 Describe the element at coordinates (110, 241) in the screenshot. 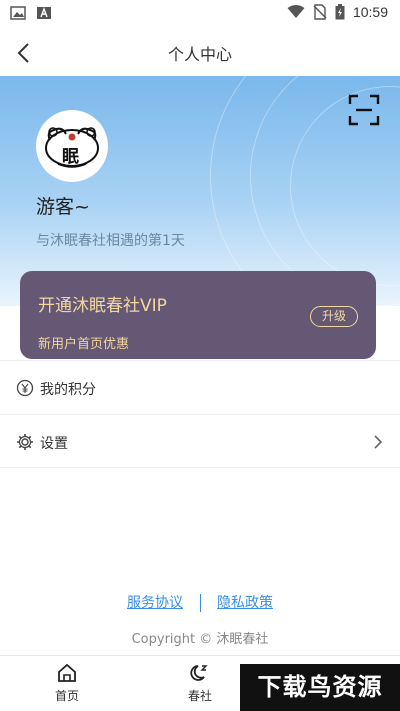

I see `days-together-text: 与沐眠春社相遇的第1天` at that location.